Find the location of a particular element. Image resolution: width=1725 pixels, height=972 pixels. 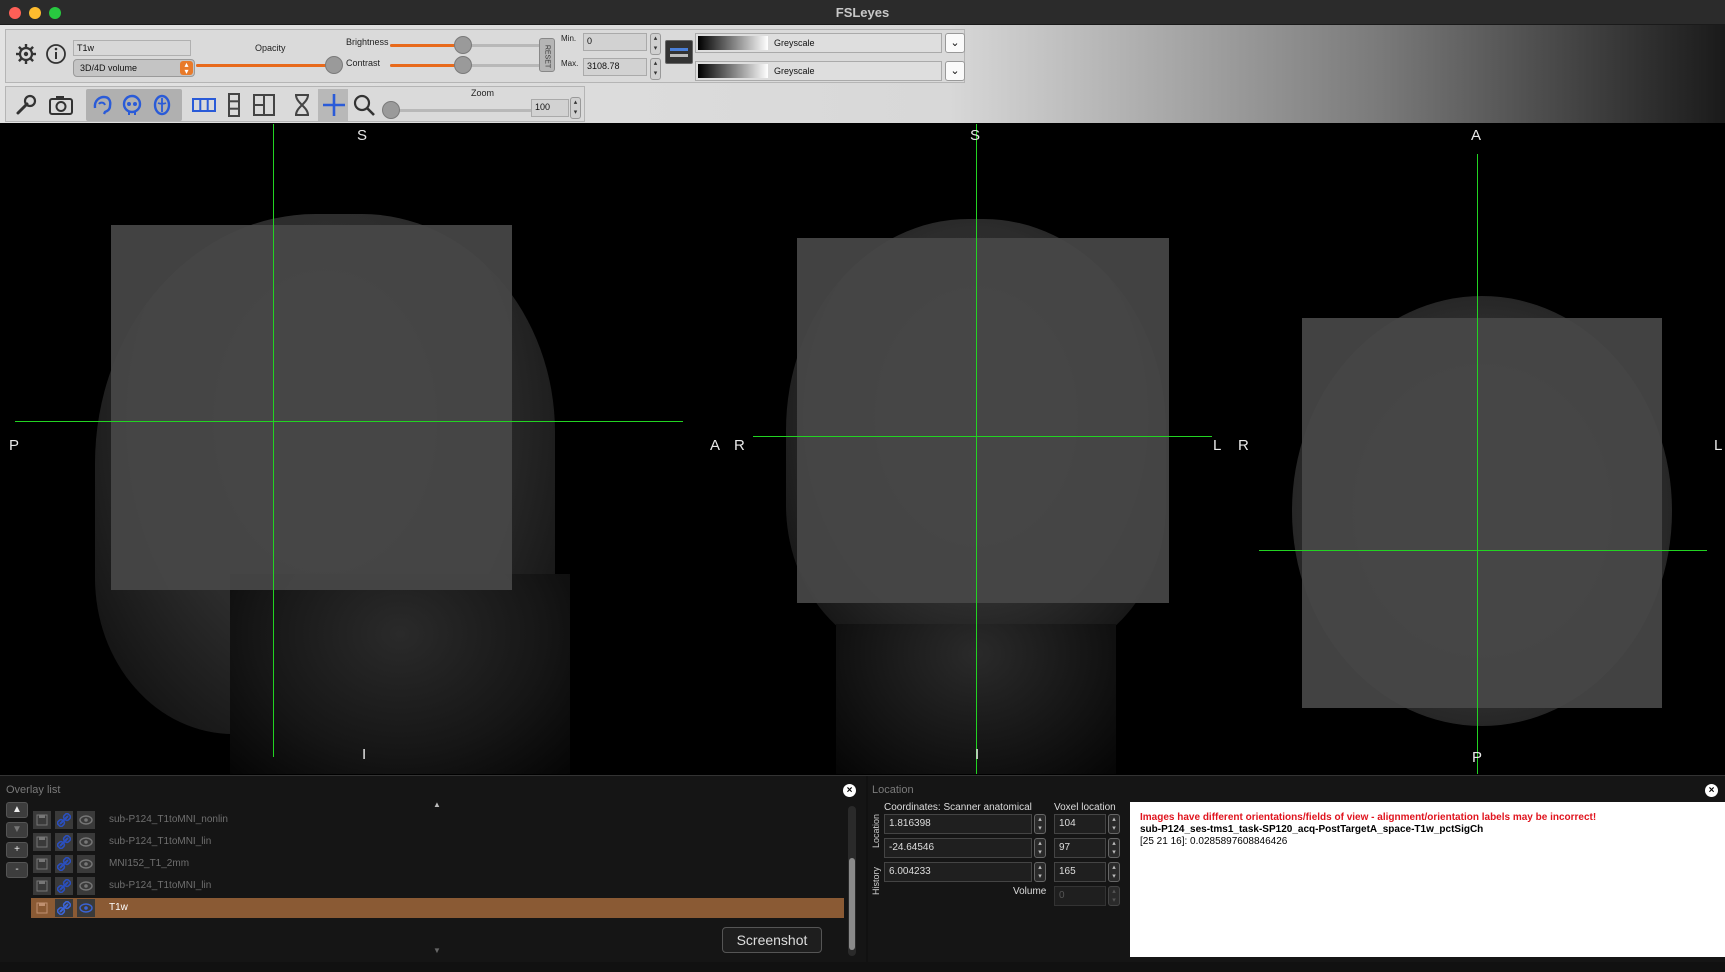

zoom-slider-track is located at coordinates (462, 110).